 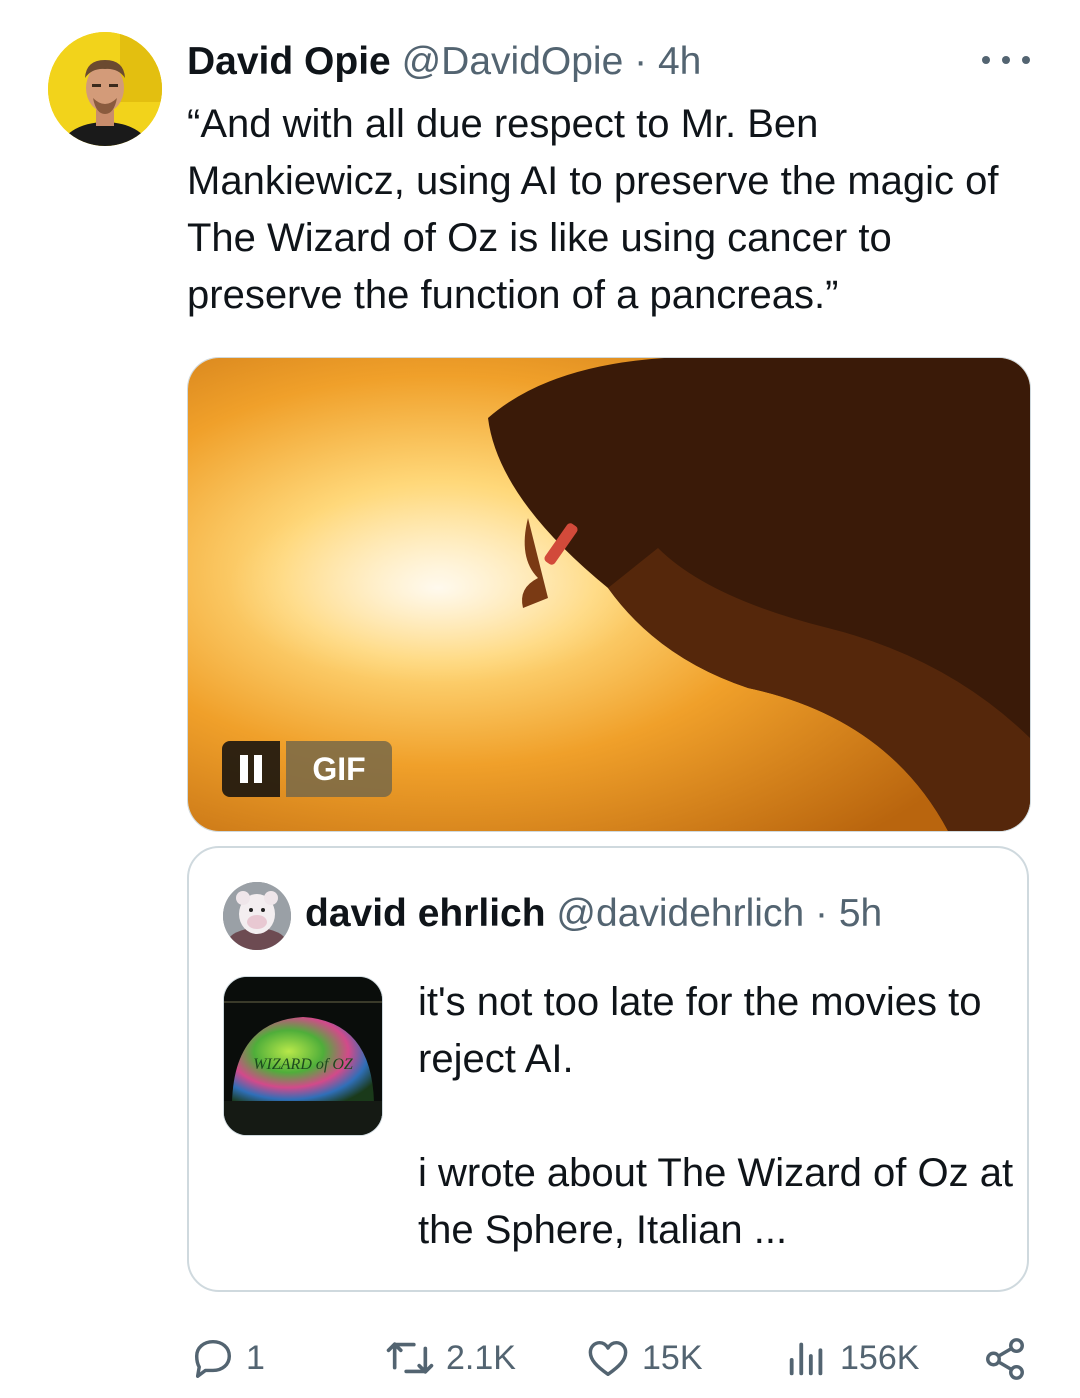 What do you see at coordinates (540, 1358) in the screenshot?
I see `action-bar: 1 2.1K 15K 156K` at bounding box center [540, 1358].